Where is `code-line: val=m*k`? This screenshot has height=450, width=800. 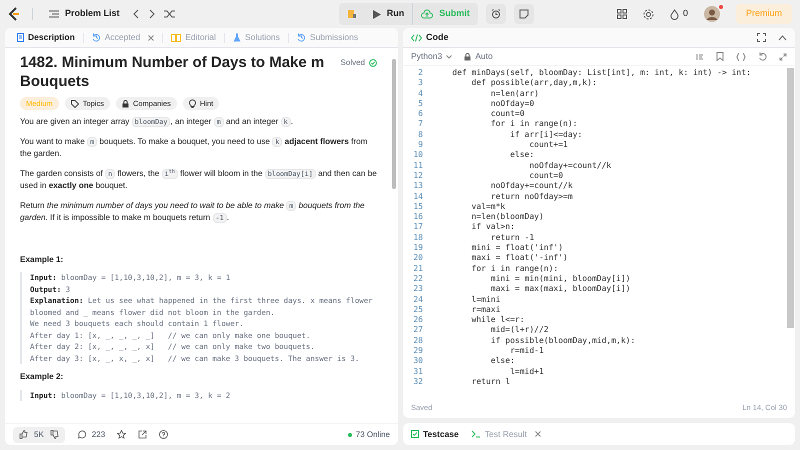 code-line: val=m*k is located at coordinates (488, 207).